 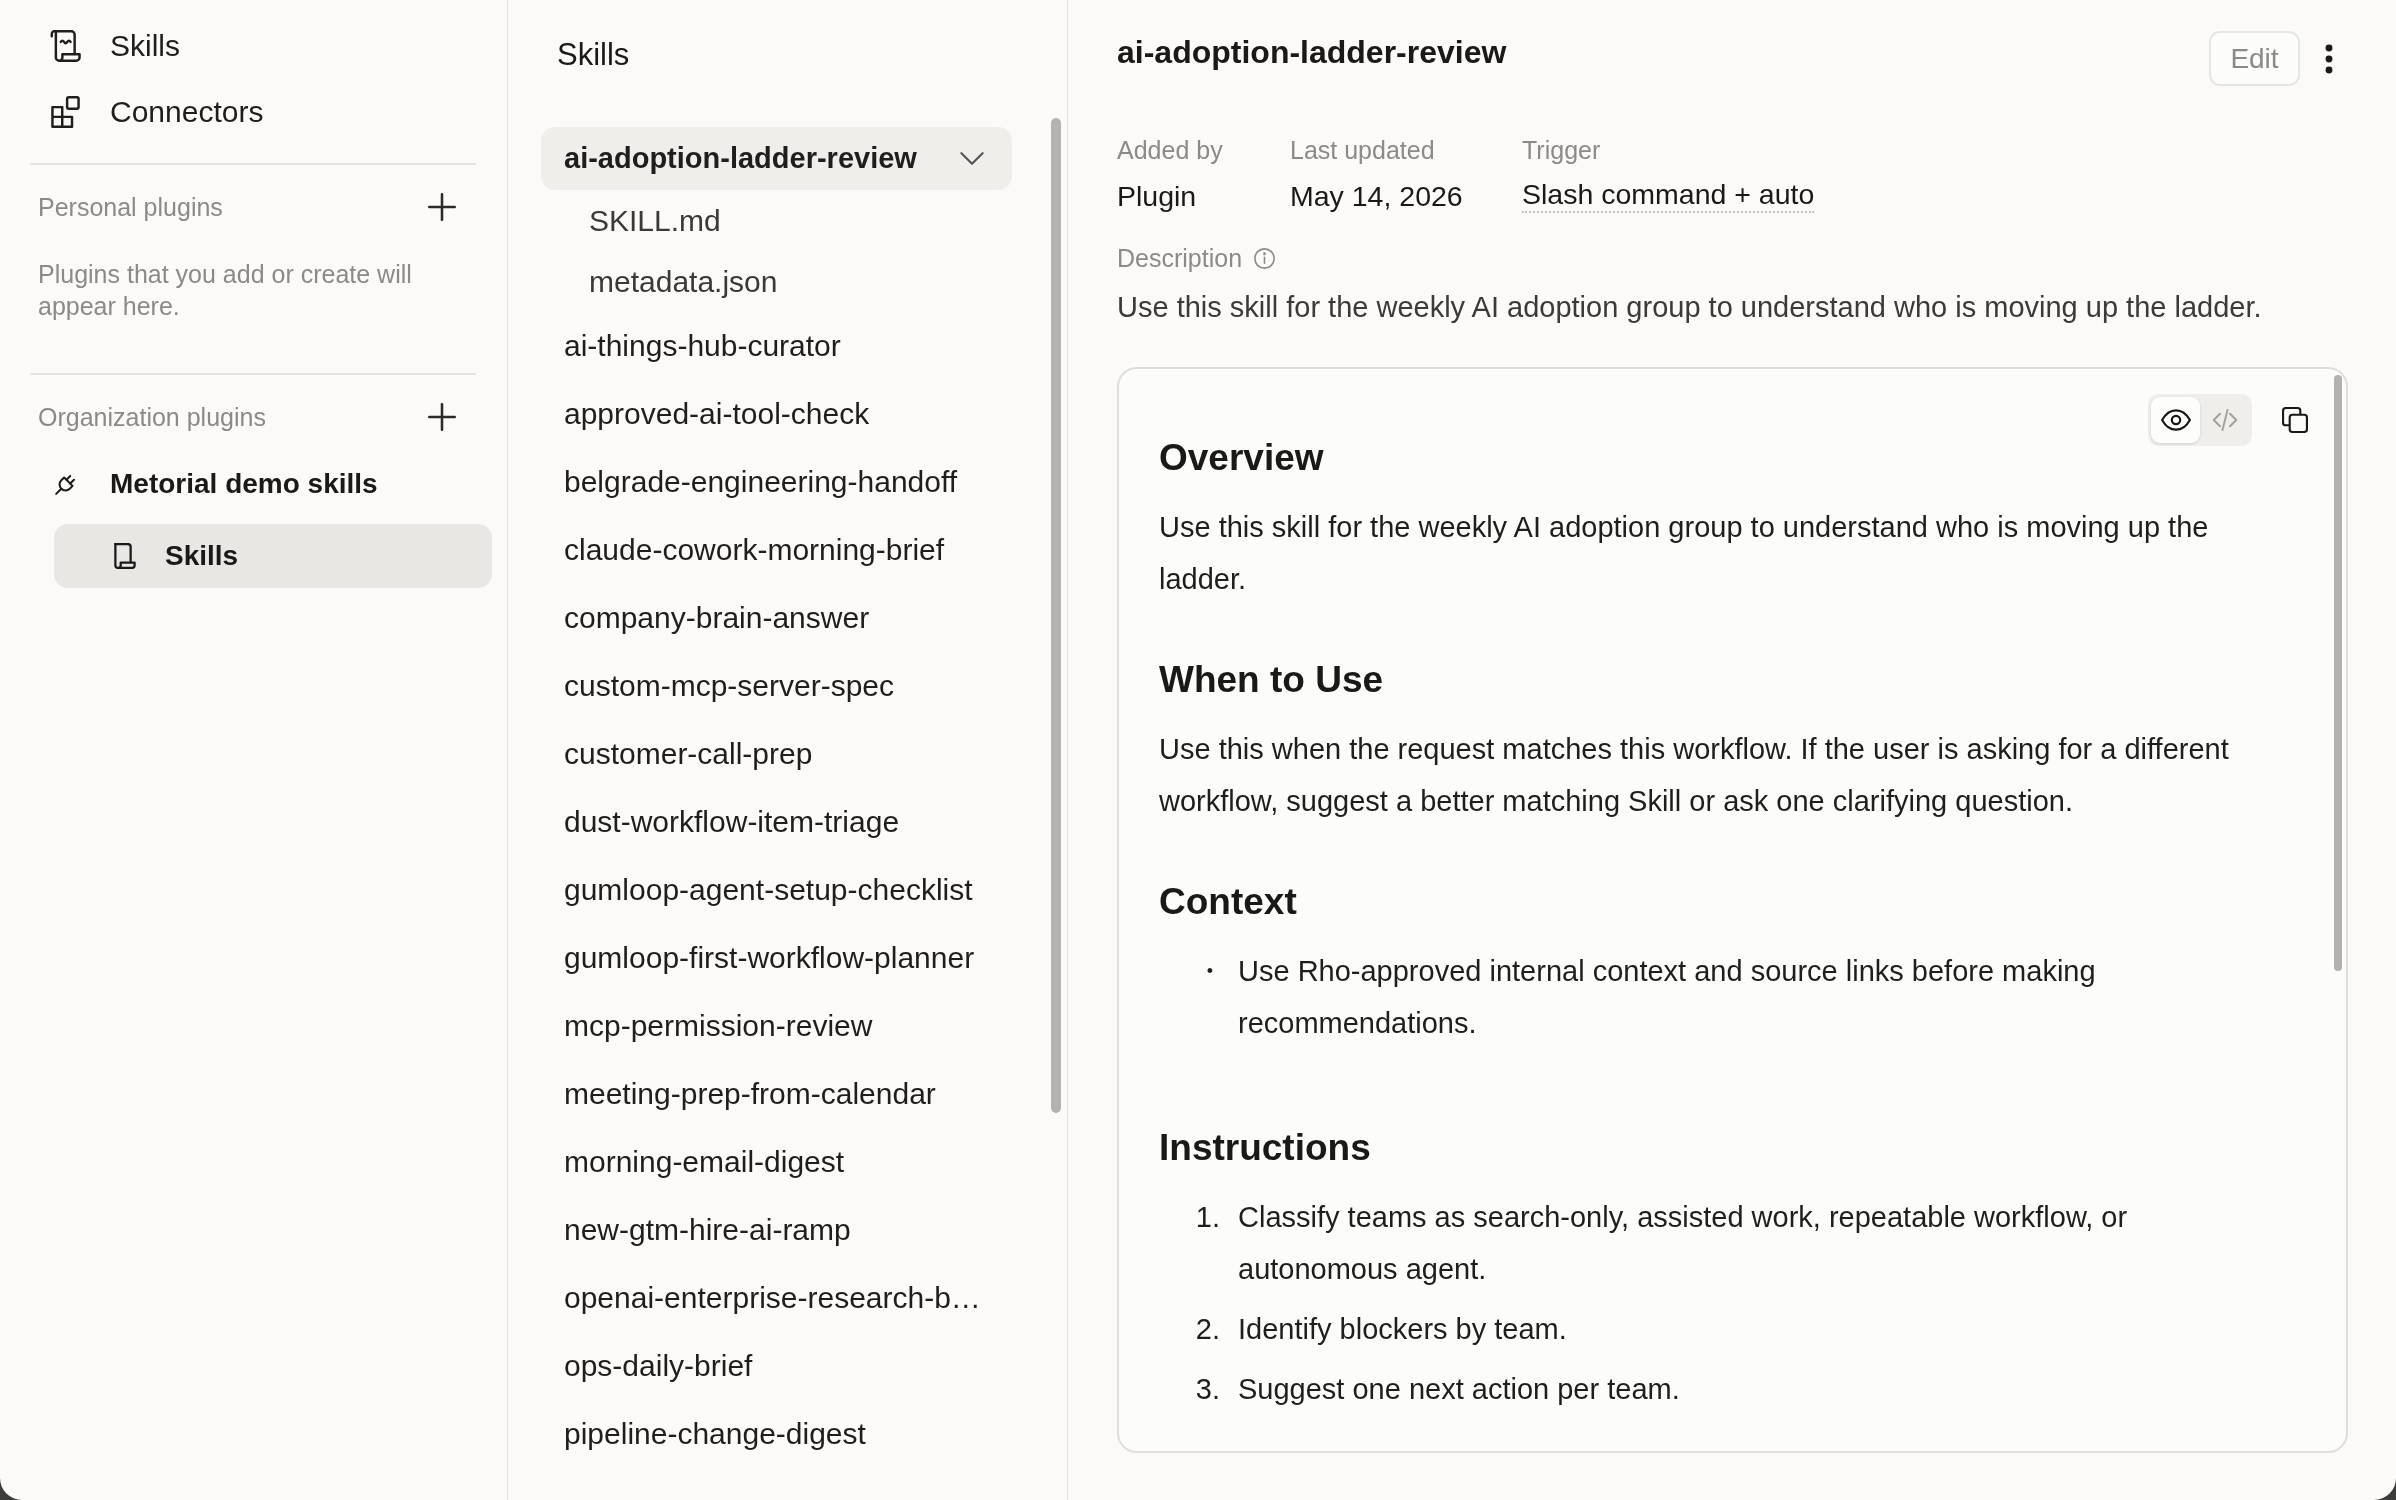 What do you see at coordinates (225, 290) in the screenshot?
I see `empty-state-text: Plugins that you add or create will appear here.` at bounding box center [225, 290].